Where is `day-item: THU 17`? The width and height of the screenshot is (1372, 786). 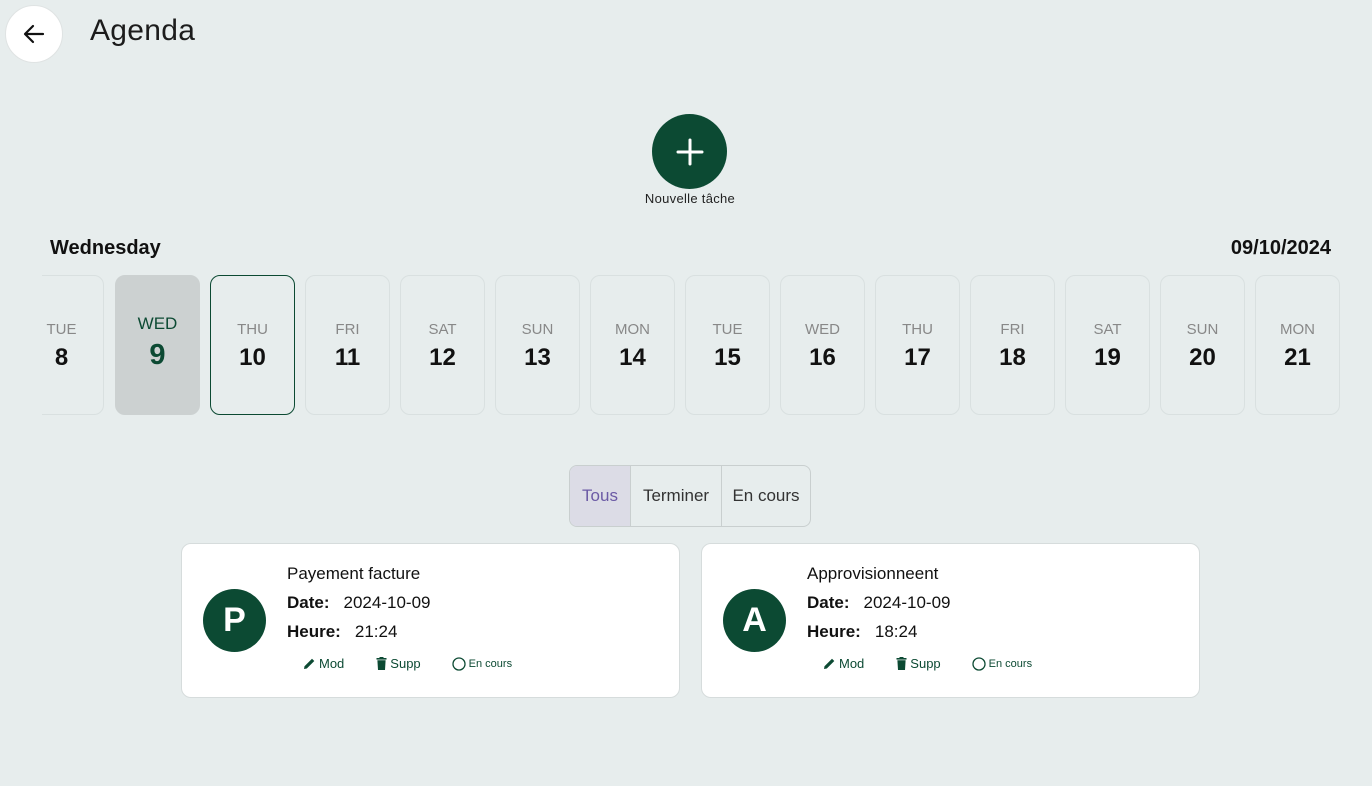
day-item: THU 17 is located at coordinates (917, 345).